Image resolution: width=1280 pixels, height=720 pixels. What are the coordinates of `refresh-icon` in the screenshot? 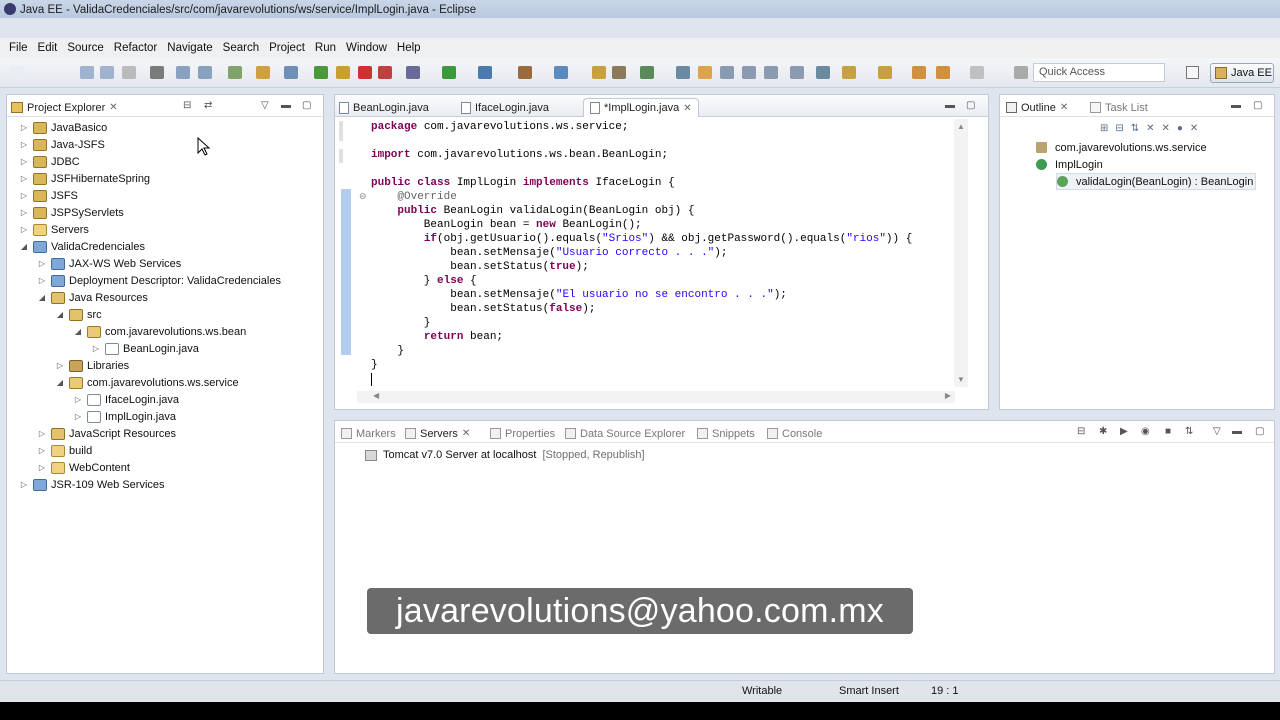 It's located at (263, 72).